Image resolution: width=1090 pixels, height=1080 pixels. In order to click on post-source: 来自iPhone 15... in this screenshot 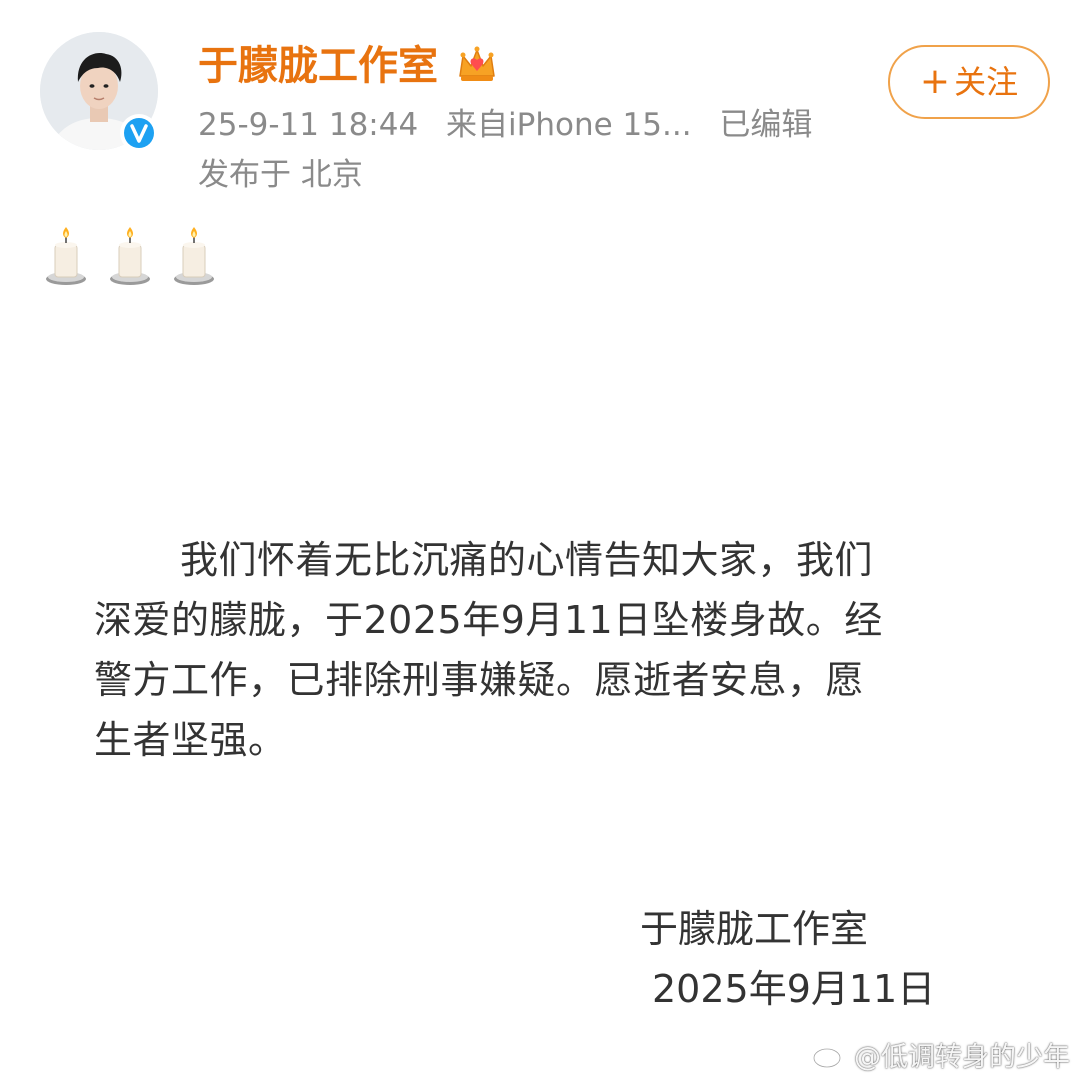, I will do `click(569, 125)`.